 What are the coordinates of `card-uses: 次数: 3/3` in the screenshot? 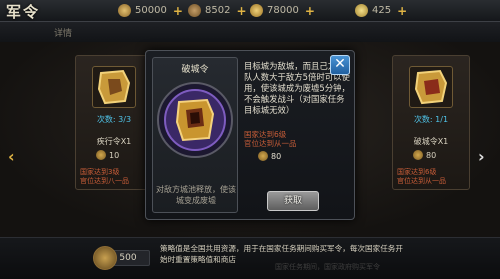 It's located at (114, 119).